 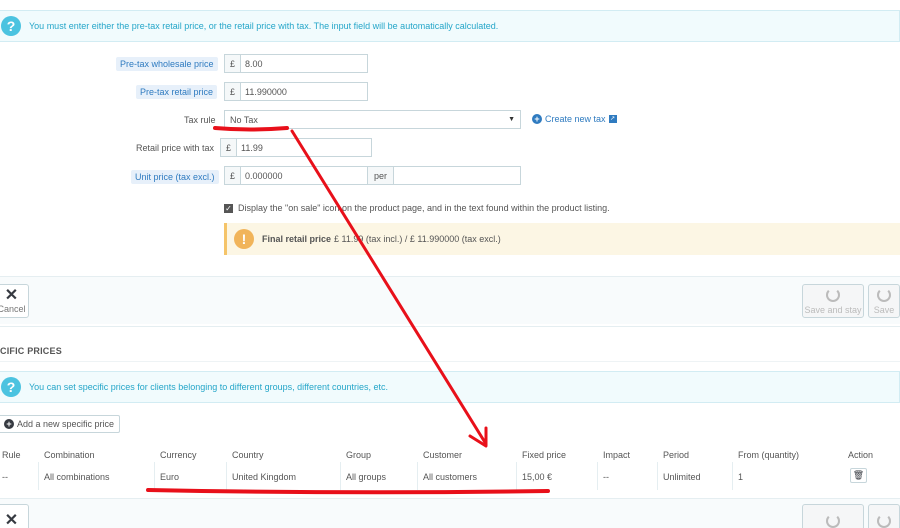 I want to click on save-button: Save, so click(x=884, y=301).